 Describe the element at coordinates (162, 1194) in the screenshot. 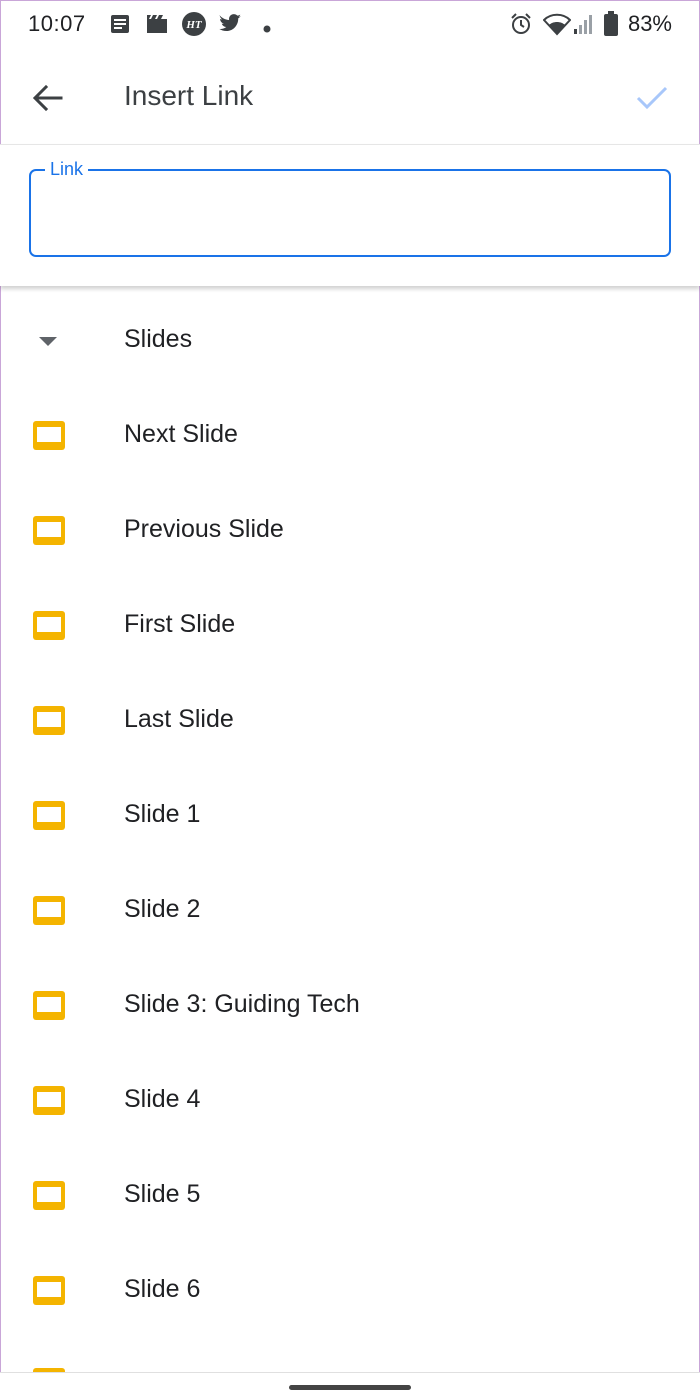

I see `list-item-label: Slide 5` at that location.